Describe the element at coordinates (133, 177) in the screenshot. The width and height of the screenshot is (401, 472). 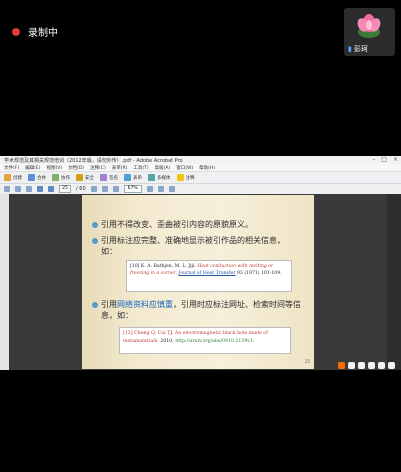
I see `forms-button: 表单` at that location.